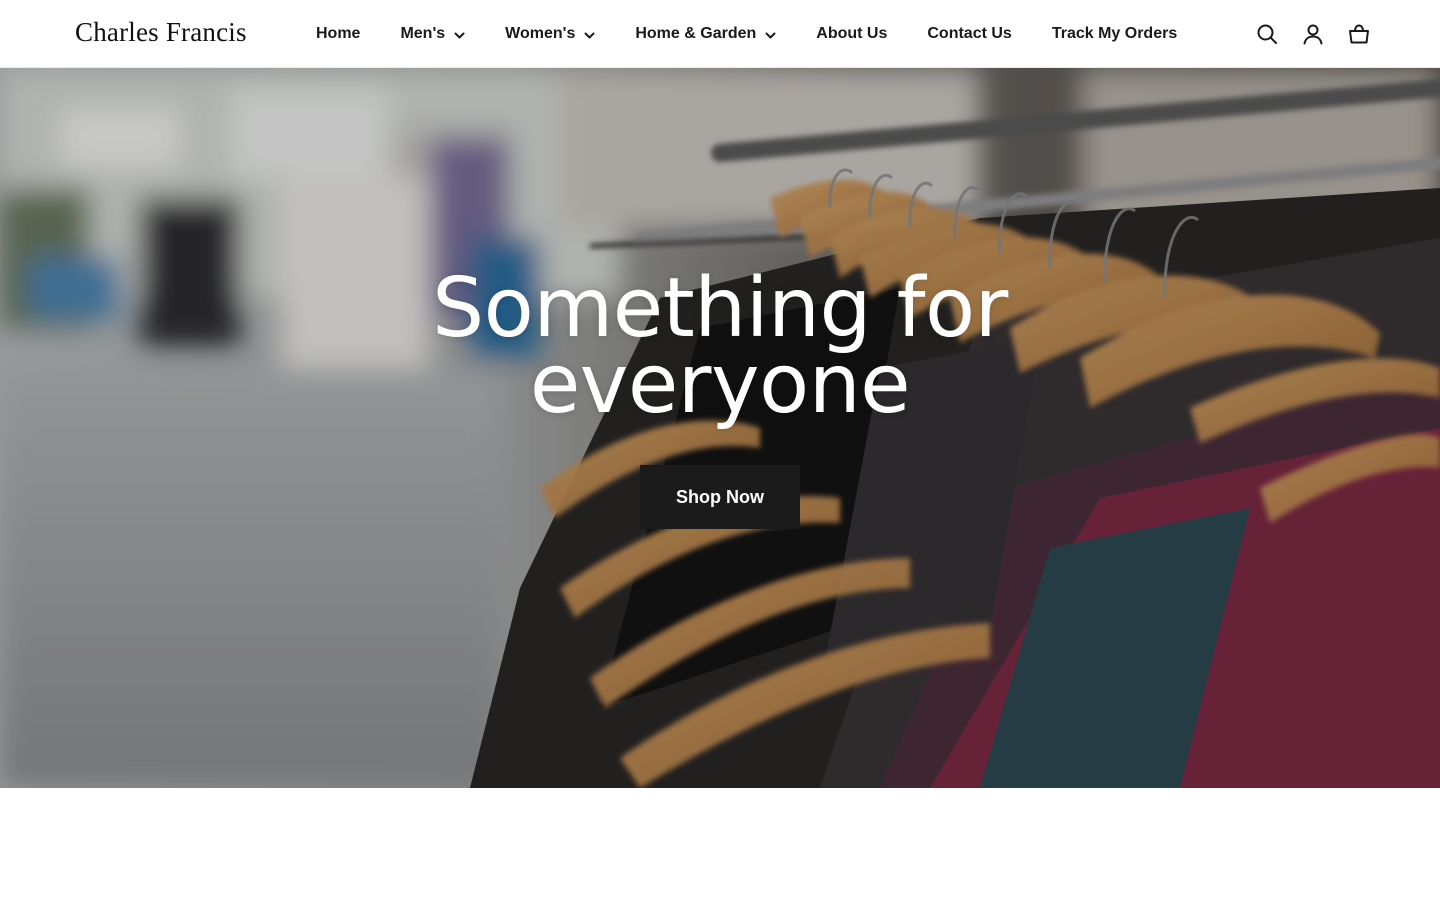 The image size is (1440, 900). Describe the element at coordinates (540, 33) in the screenshot. I see `nav-item-label: Women's` at that location.